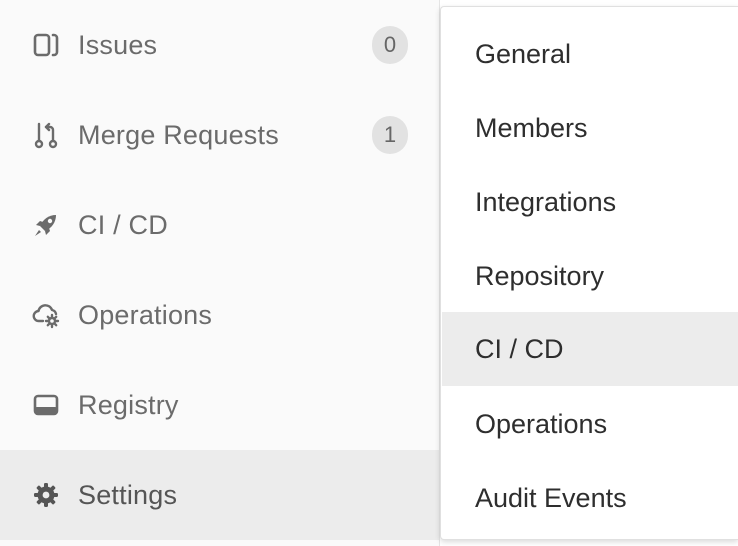 Image resolution: width=738 pixels, height=546 pixels. Describe the element at coordinates (590, 202) in the screenshot. I see `flyout-item-integrations: Integrations` at that location.